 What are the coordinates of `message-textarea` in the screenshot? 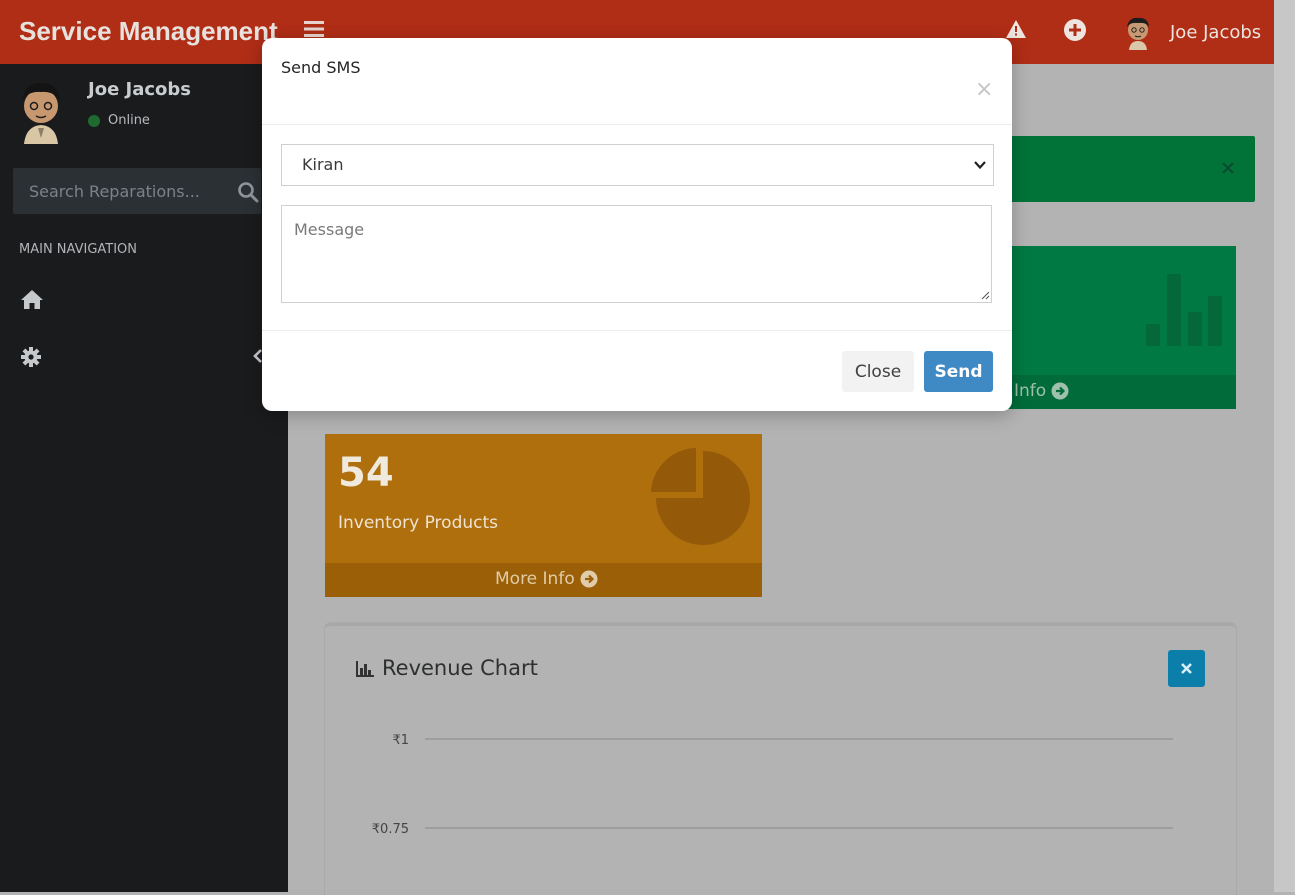 It's located at (636, 254).